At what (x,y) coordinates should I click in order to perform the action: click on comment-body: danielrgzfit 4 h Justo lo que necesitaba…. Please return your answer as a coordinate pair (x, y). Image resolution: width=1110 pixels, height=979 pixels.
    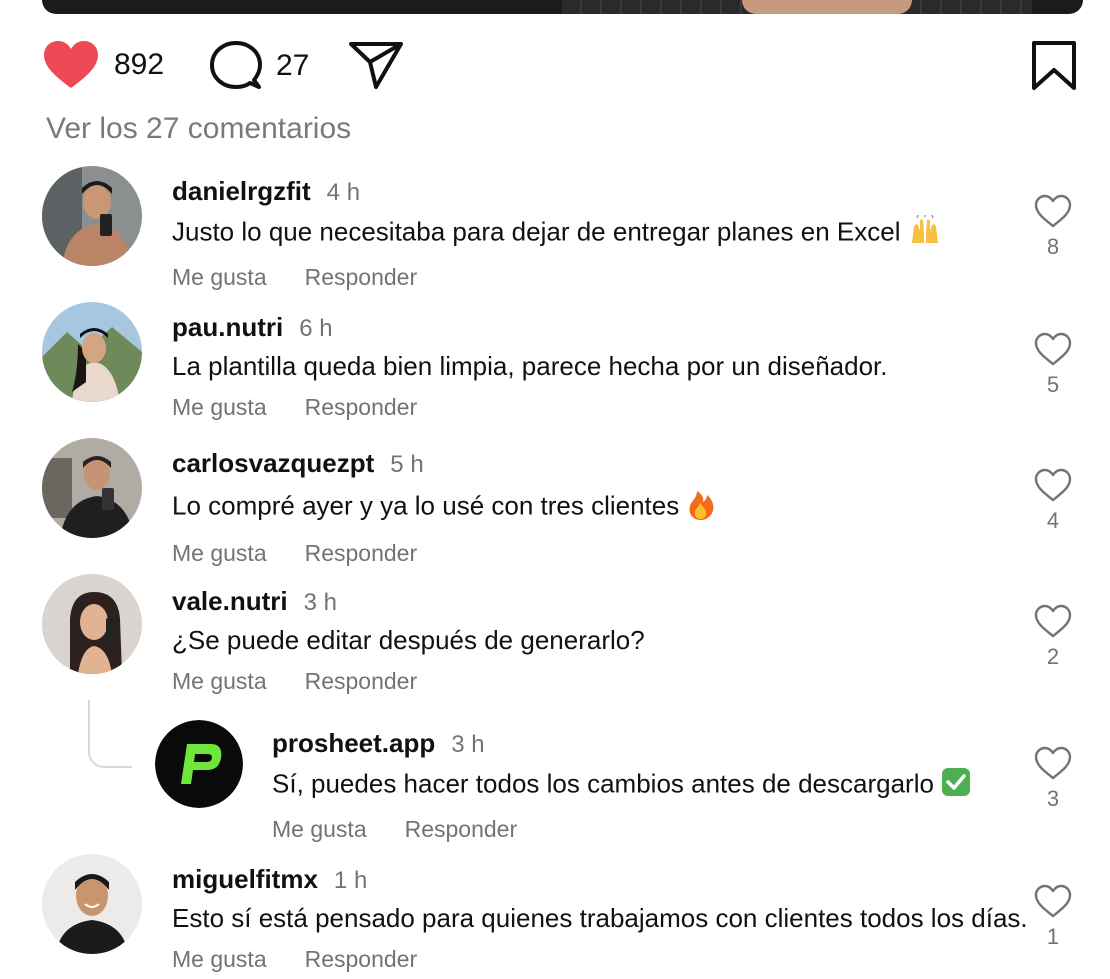
    Looking at the image, I should click on (557, 233).